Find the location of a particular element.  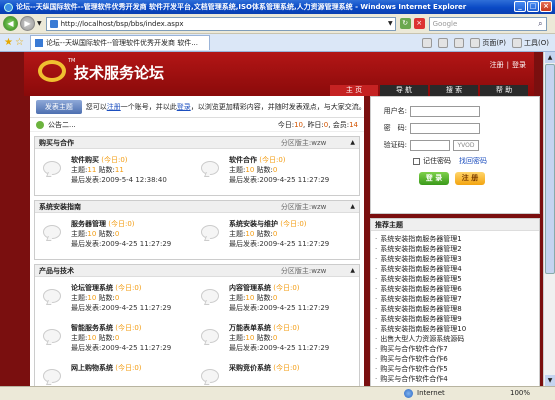

address-dropdown-icon: ▼ is located at coordinates (390, 23).